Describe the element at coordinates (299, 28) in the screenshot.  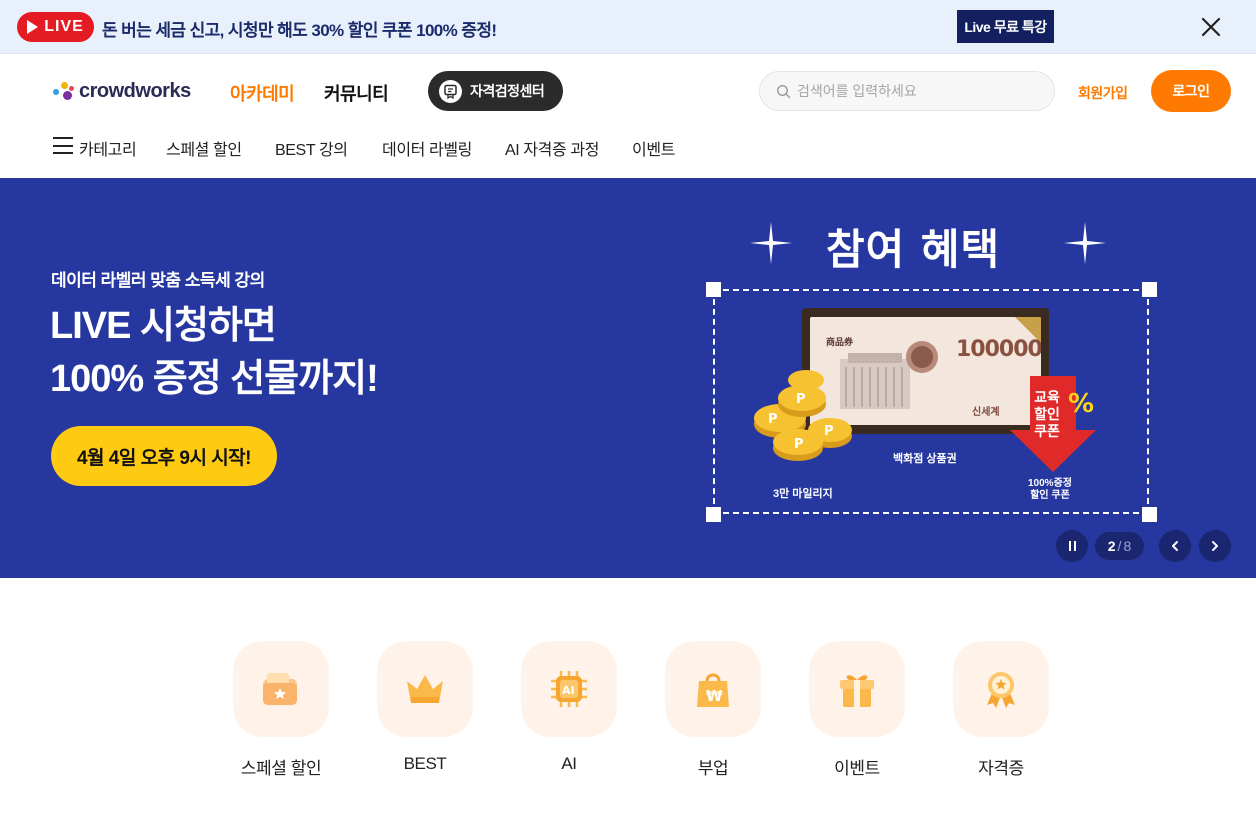
I see `promo-text: 돈 버는 세금 신고, 시청만 해도 30% 할인 쿠폰 100% 증정!` at that location.